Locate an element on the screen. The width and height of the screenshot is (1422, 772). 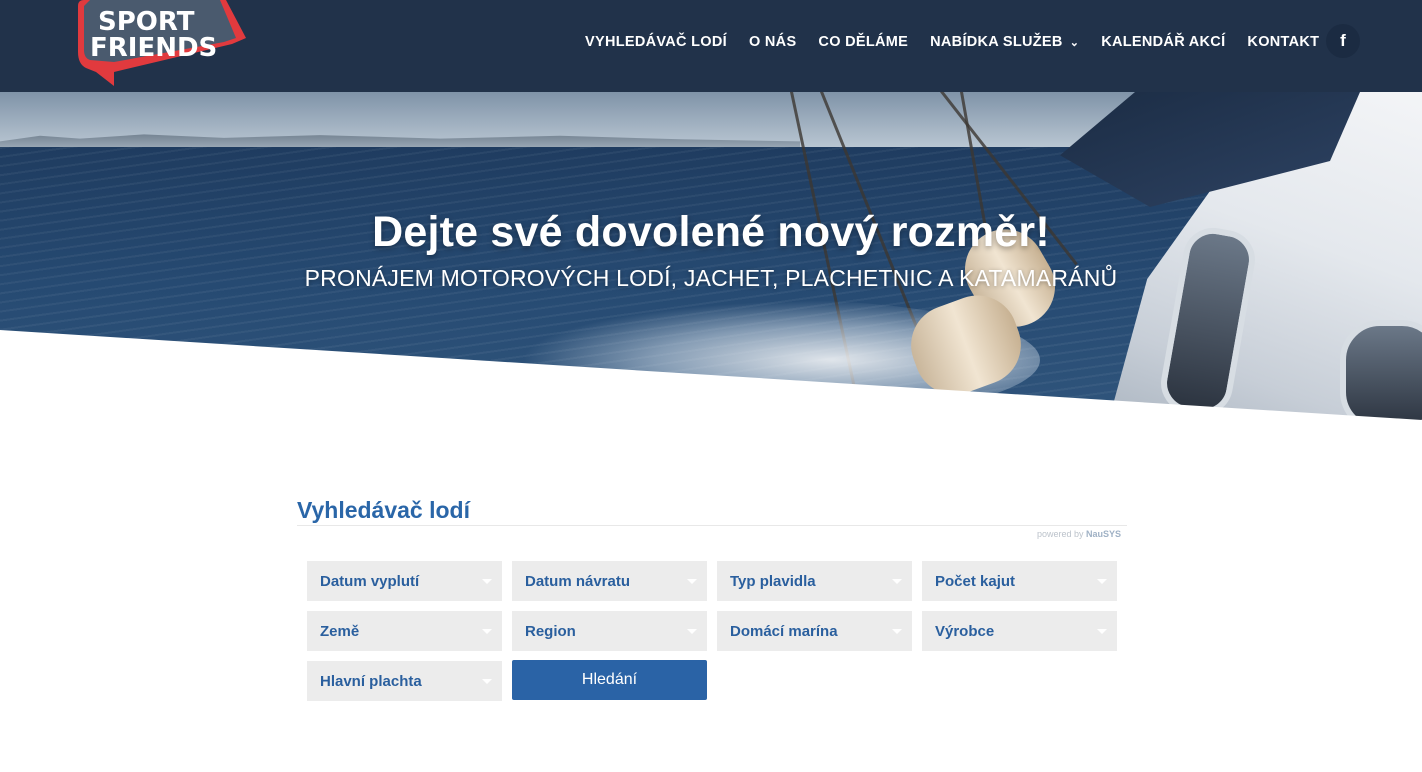
nav-item-co-delame: CO DĚLÁME is located at coordinates (863, 42).